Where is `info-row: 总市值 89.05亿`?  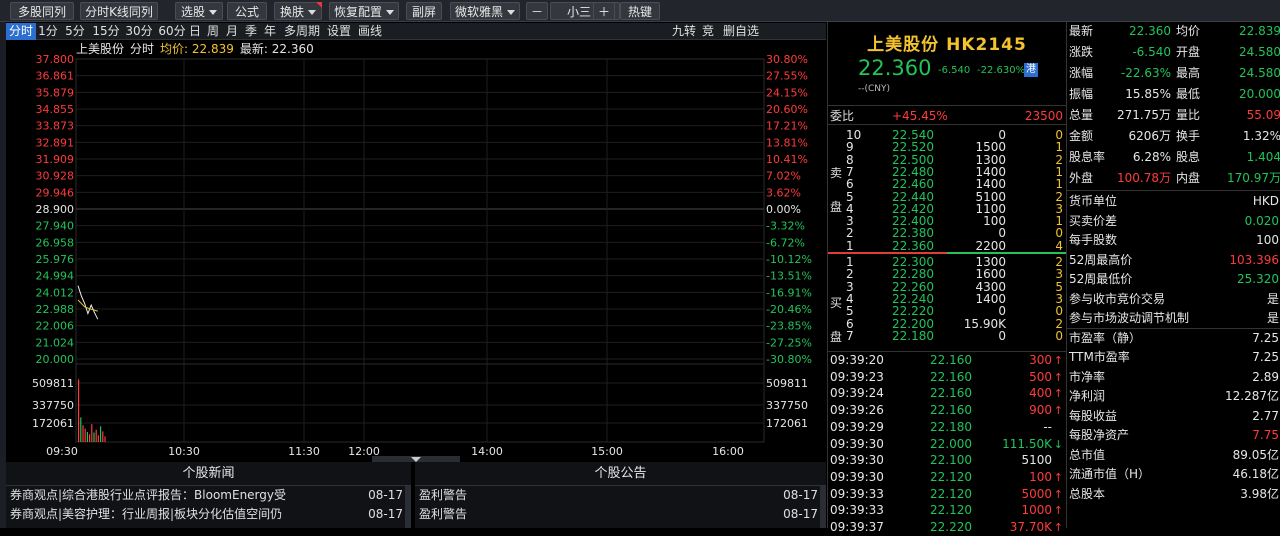 info-row: 总市值 89.05亿 is located at coordinates (1173, 455).